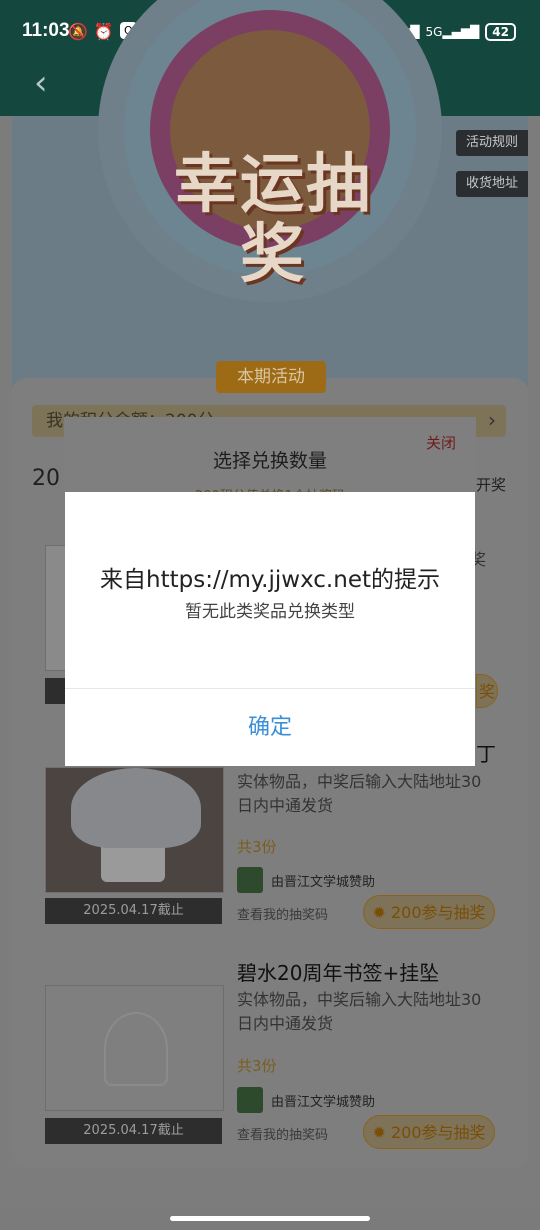 This screenshot has width=540, height=1230. What do you see at coordinates (103, 31) in the screenshot?
I see `alarm-icon: ⏰` at bounding box center [103, 31].